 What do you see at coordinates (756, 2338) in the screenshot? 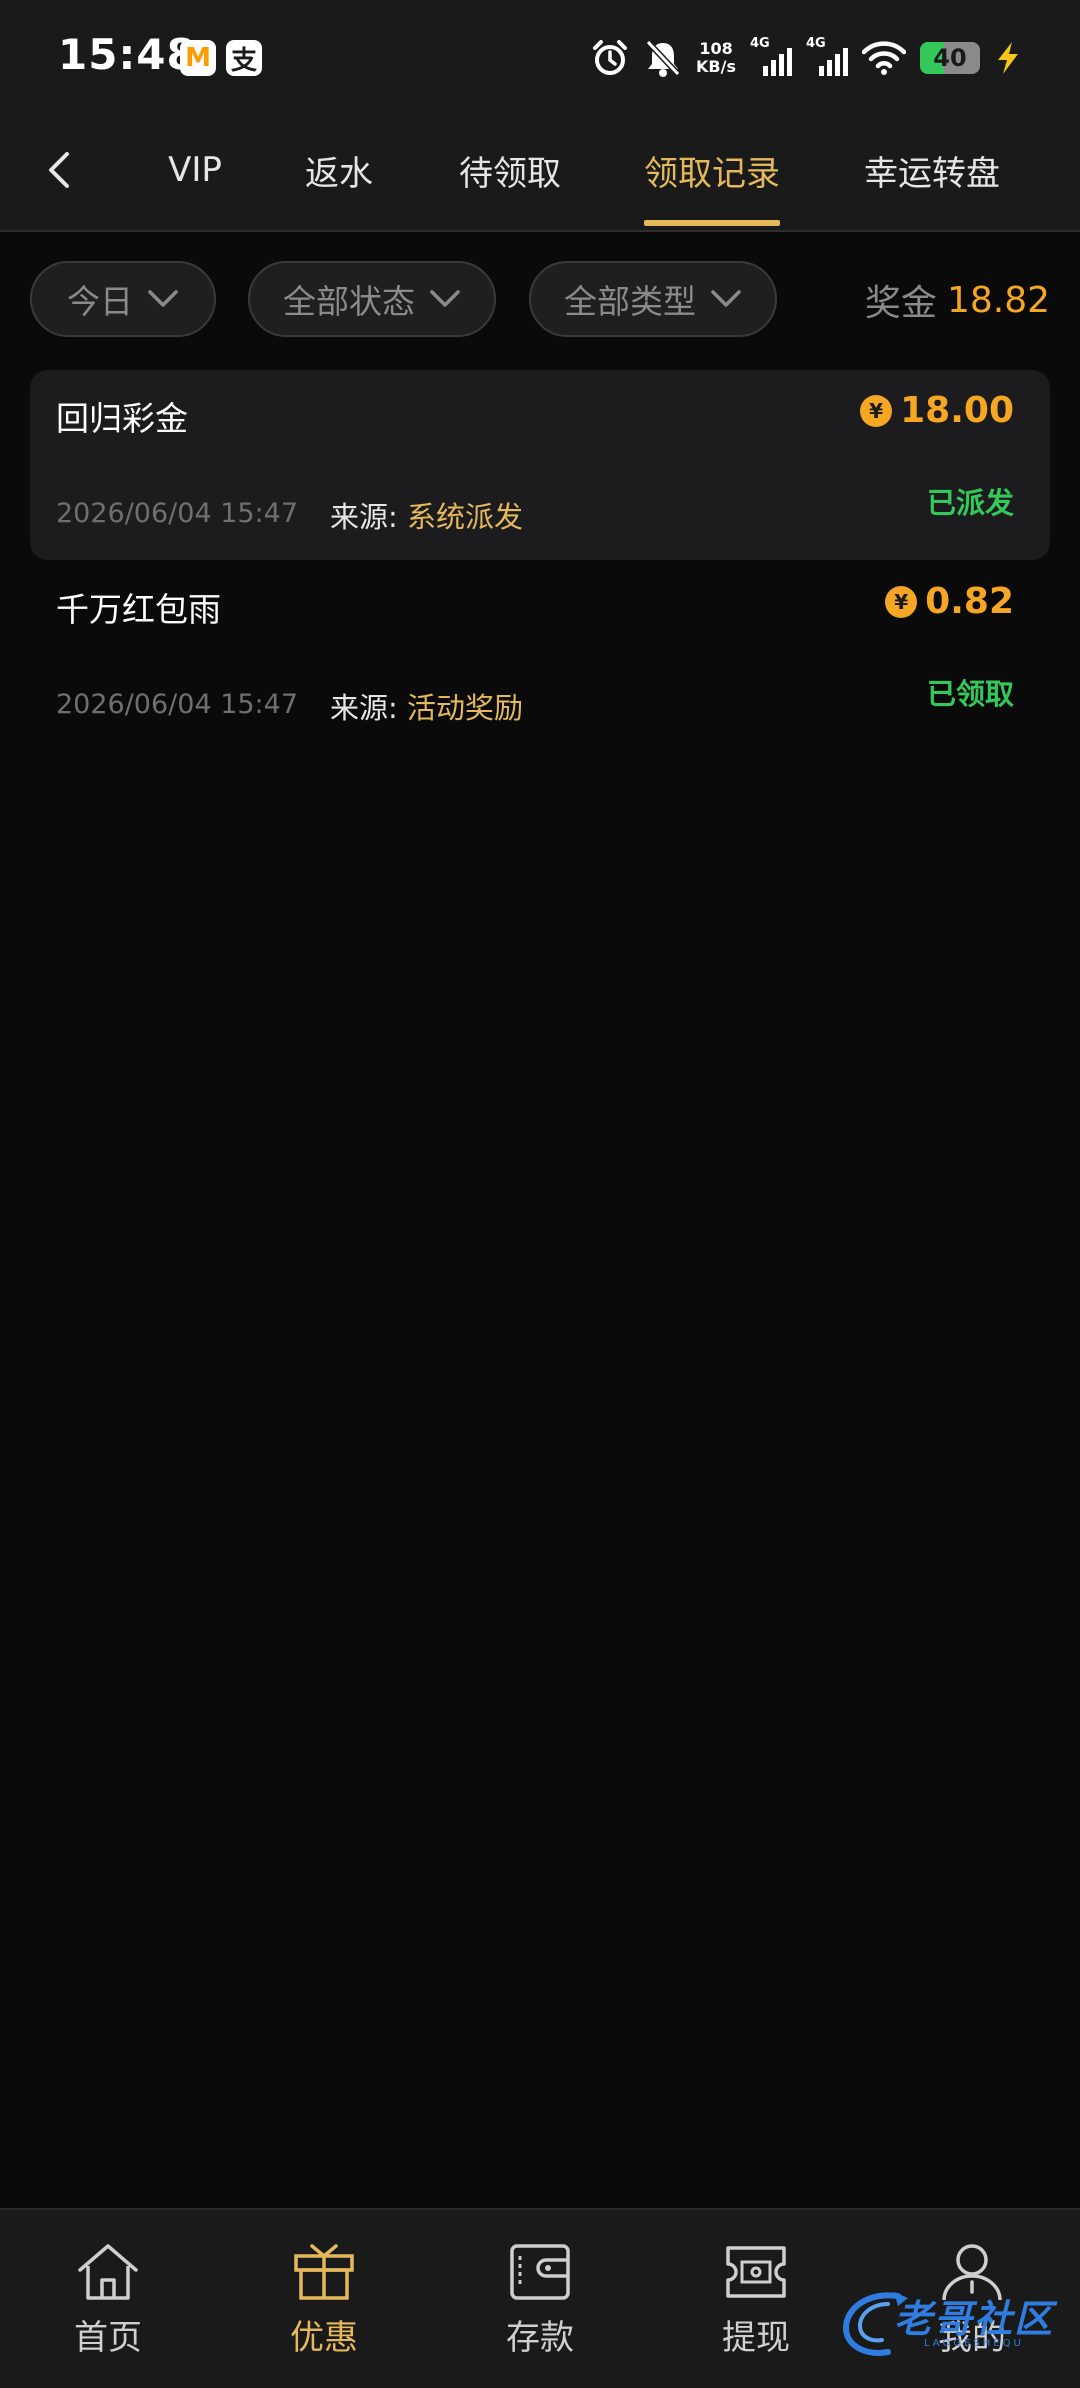
I see `bottom-nav-label: 提现` at bounding box center [756, 2338].